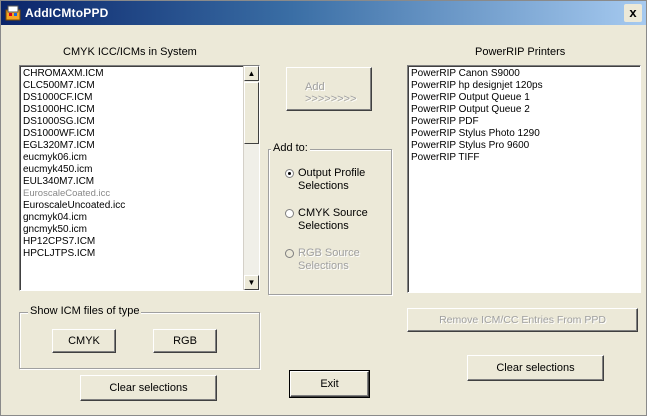  What do you see at coordinates (139, 122) in the screenshot?
I see `list-item: DS1000SG.ICM` at bounding box center [139, 122].